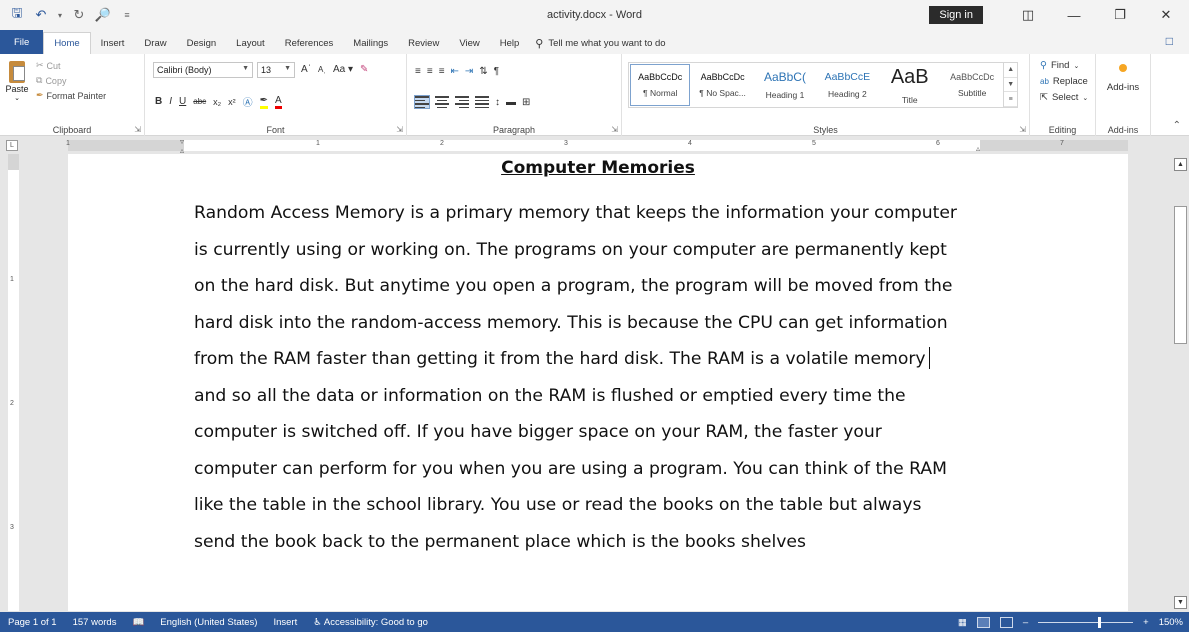  Describe the element at coordinates (306, 69) in the screenshot. I see `grow-font-icon: Aˈ` at that location.